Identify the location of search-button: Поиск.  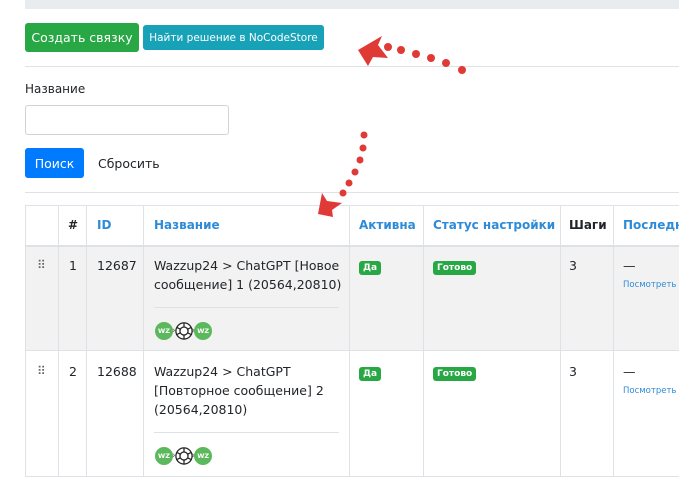
(54, 163).